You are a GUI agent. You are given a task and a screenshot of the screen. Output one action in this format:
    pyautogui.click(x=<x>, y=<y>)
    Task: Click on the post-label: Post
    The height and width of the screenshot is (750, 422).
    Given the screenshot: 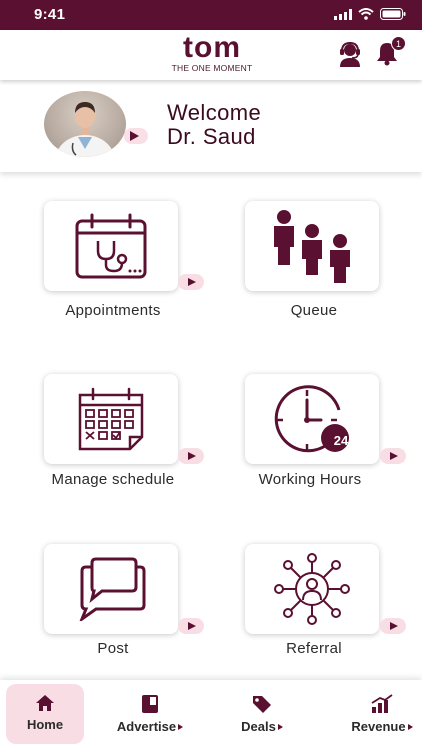 What is the action you would take?
    pyautogui.click(x=113, y=648)
    